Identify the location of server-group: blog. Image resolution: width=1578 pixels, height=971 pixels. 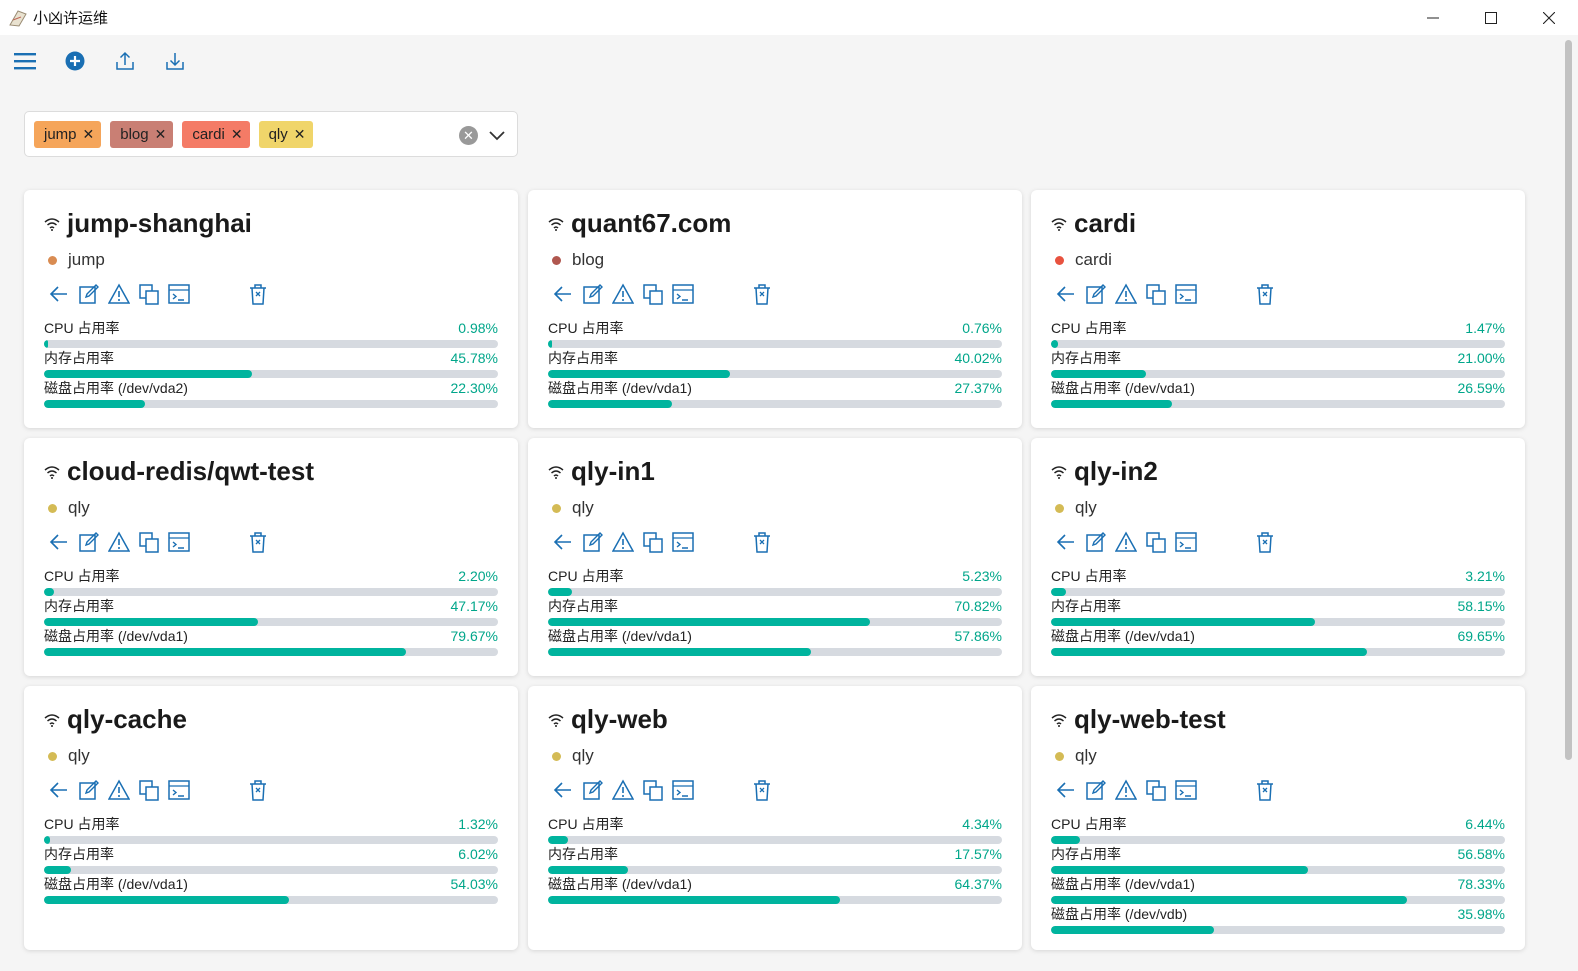
(578, 260).